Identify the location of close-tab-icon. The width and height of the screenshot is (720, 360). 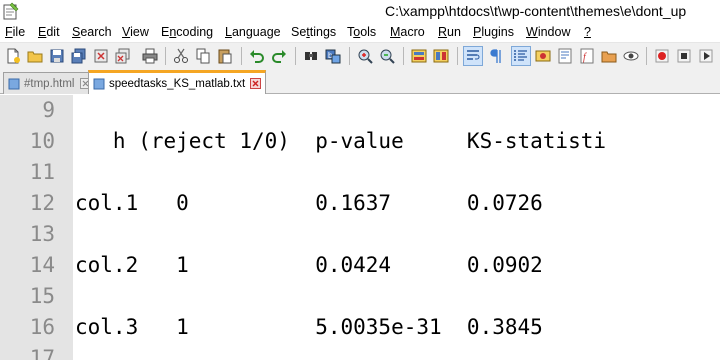
(256, 83).